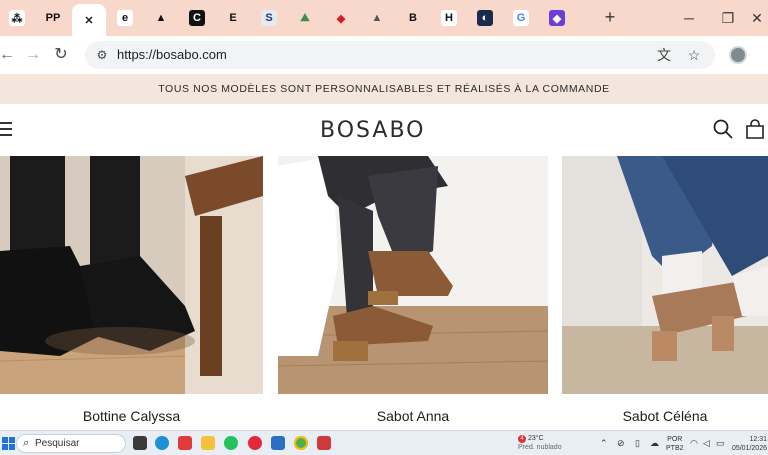  I want to click on site-logo: BOSABO, so click(372, 130).